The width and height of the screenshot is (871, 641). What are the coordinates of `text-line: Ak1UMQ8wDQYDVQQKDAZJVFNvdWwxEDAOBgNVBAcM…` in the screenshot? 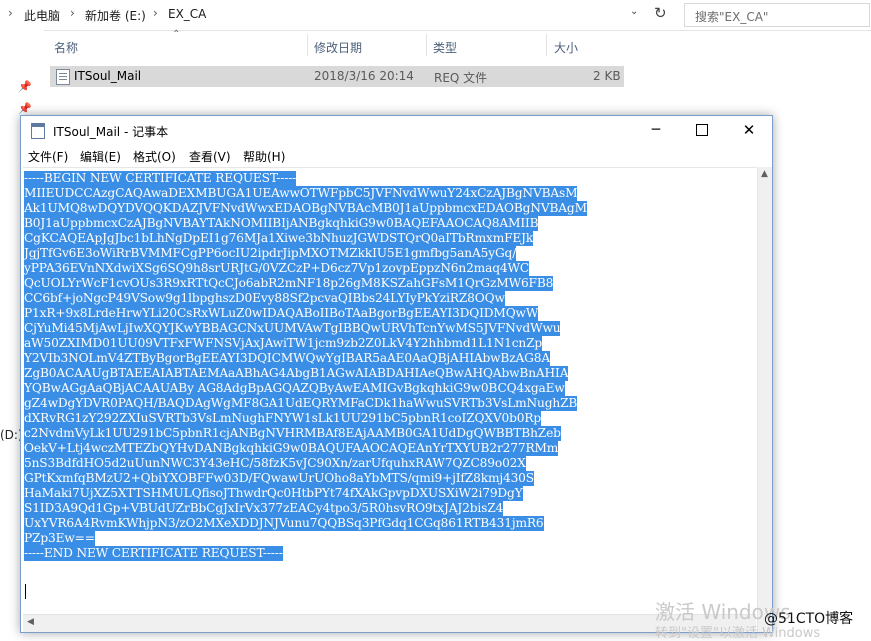 It's located at (305, 208).